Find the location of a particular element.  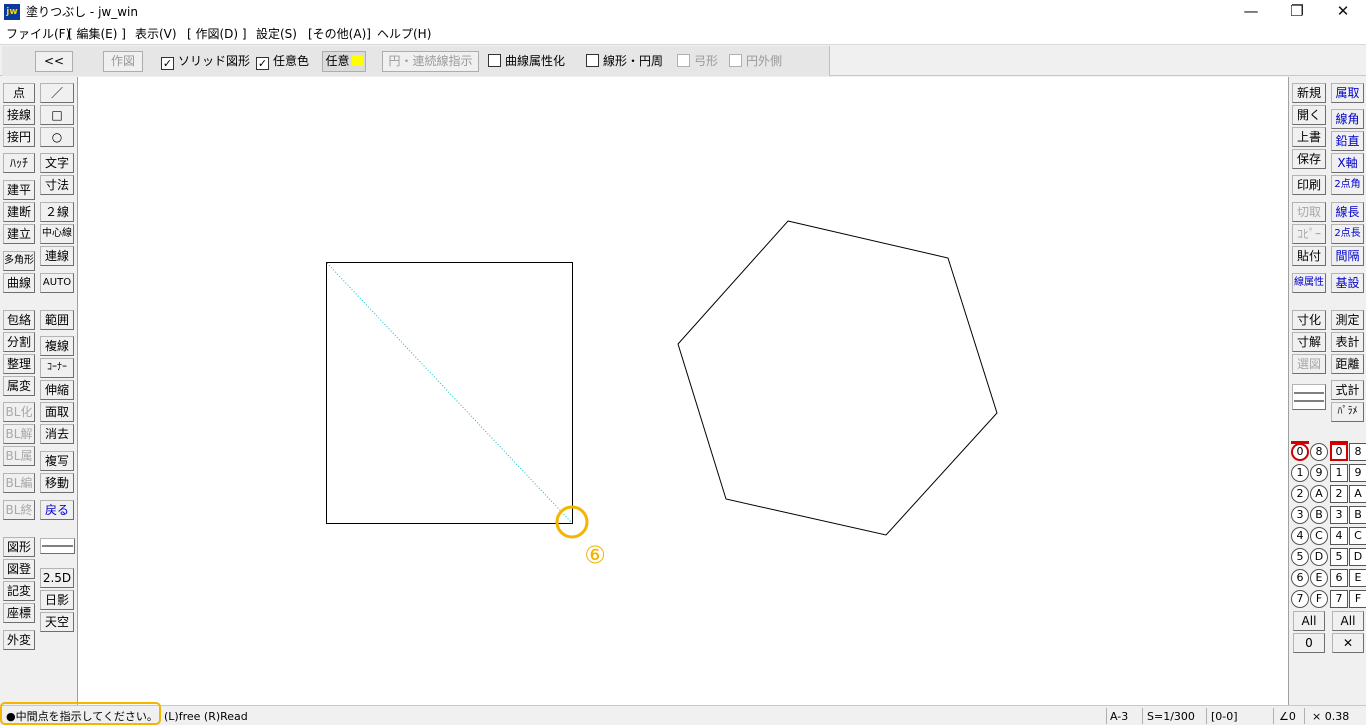

hexagon-shape is located at coordinates (837, 378).